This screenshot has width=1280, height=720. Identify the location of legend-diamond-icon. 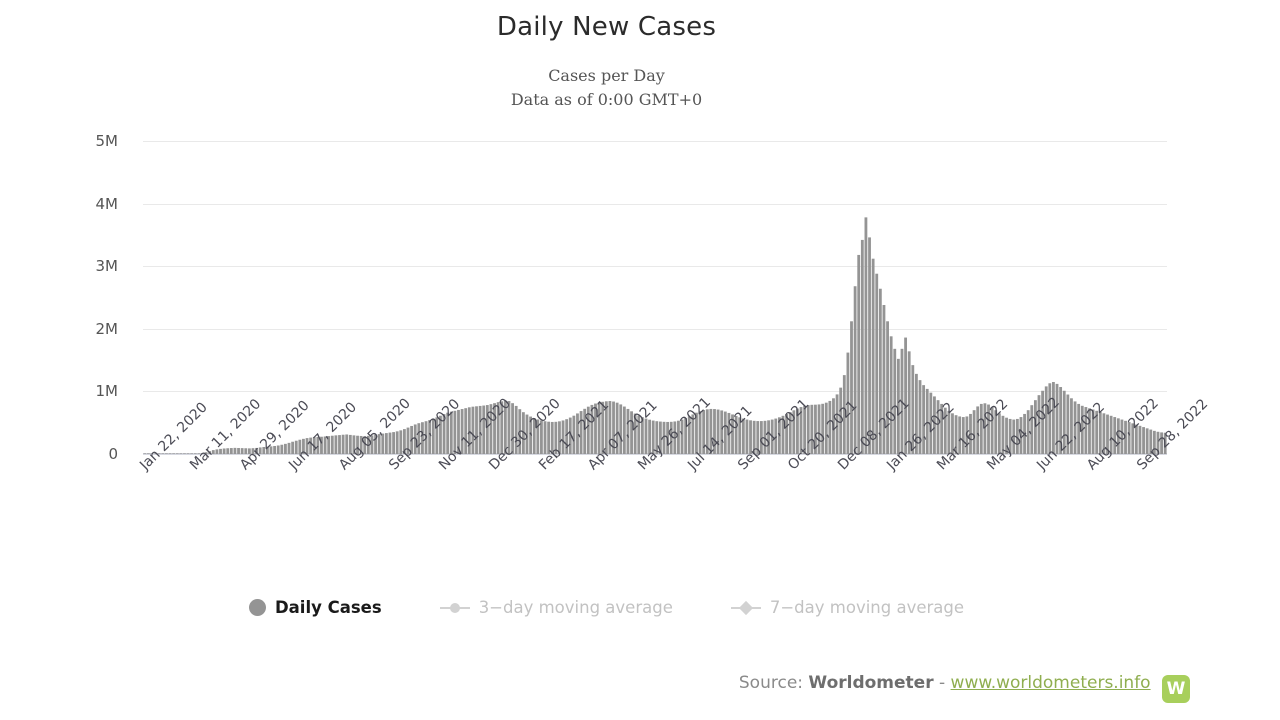
(745, 607).